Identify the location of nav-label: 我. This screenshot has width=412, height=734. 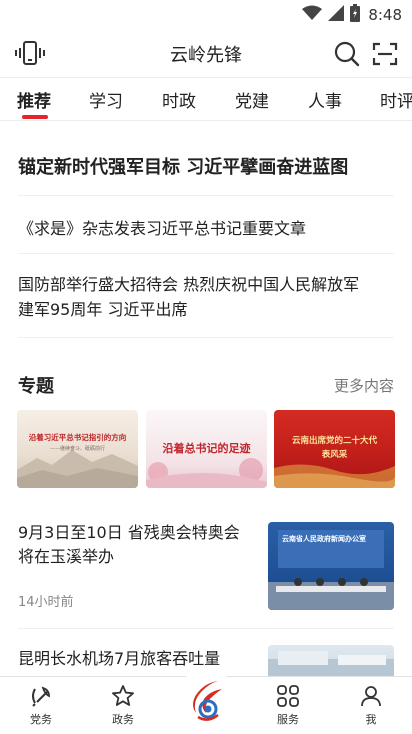
(371, 719).